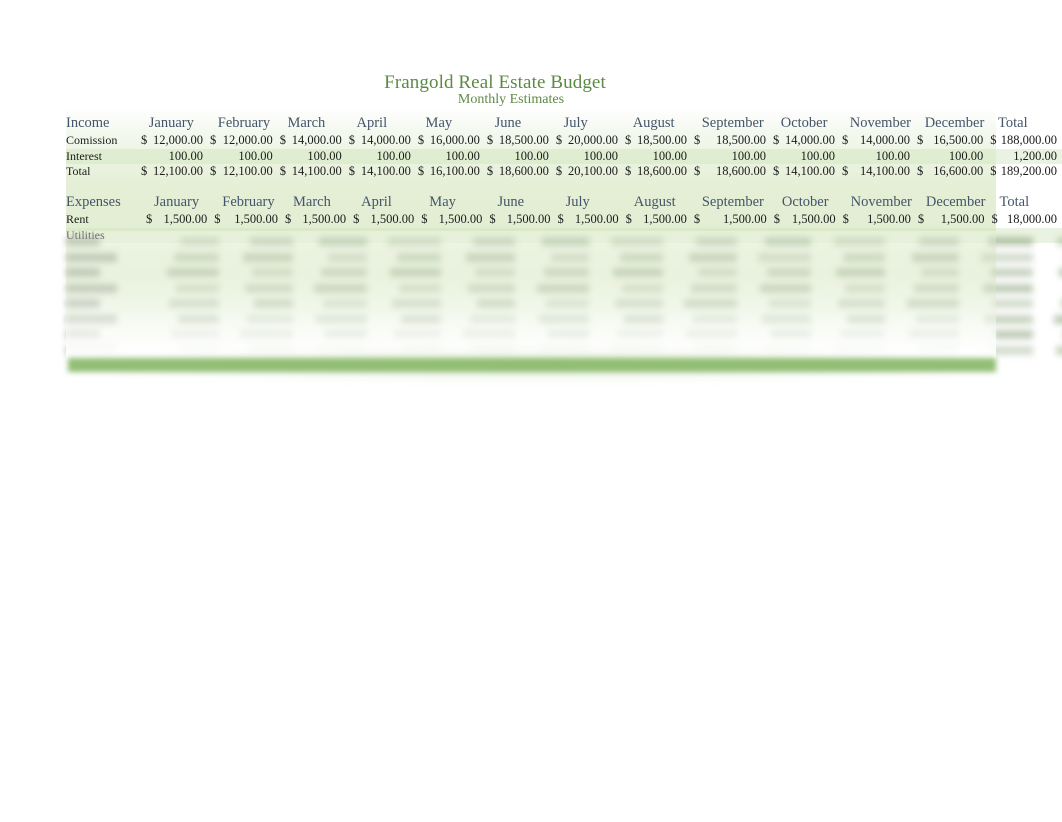 Image resolution: width=1062 pixels, height=822 pixels. Describe the element at coordinates (958, 140) in the screenshot. I see `cell-december: 16,500.00` at that location.